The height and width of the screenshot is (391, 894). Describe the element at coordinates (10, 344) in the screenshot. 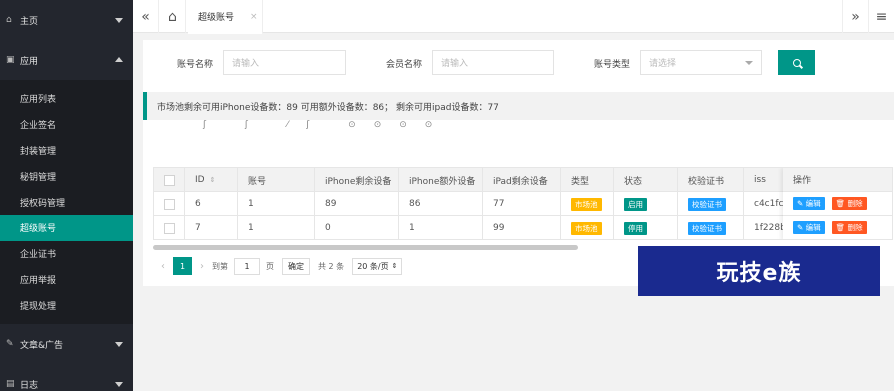

I see `article-icon: ✎` at that location.